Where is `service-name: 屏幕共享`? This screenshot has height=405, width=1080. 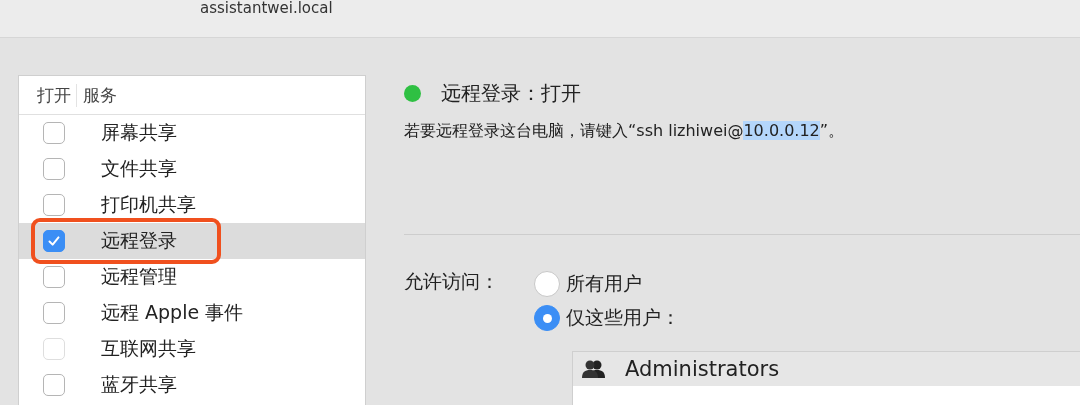
service-name: 屏幕共享 is located at coordinates (139, 132).